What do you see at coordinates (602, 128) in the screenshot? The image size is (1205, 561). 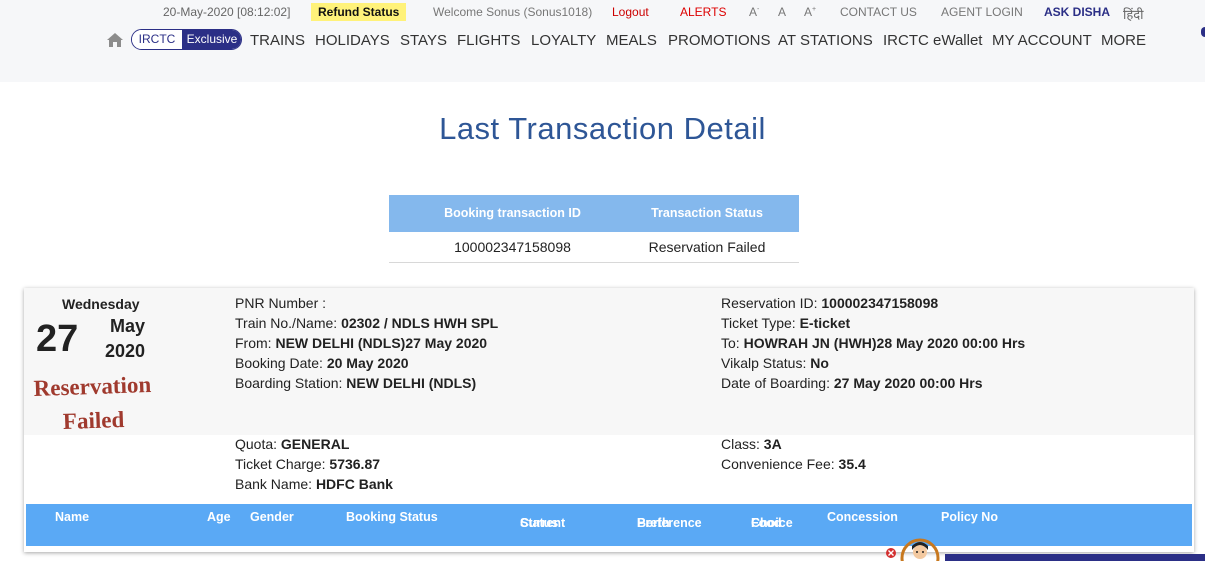 I see `page-title: Last Transaction Detail` at bounding box center [602, 128].